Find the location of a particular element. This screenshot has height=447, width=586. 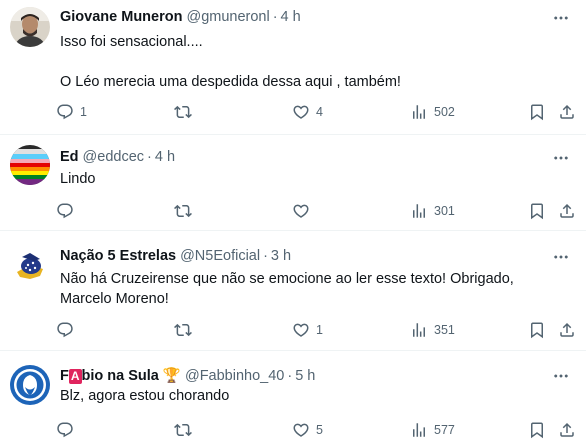

reply-button: 1 is located at coordinates (71, 112).